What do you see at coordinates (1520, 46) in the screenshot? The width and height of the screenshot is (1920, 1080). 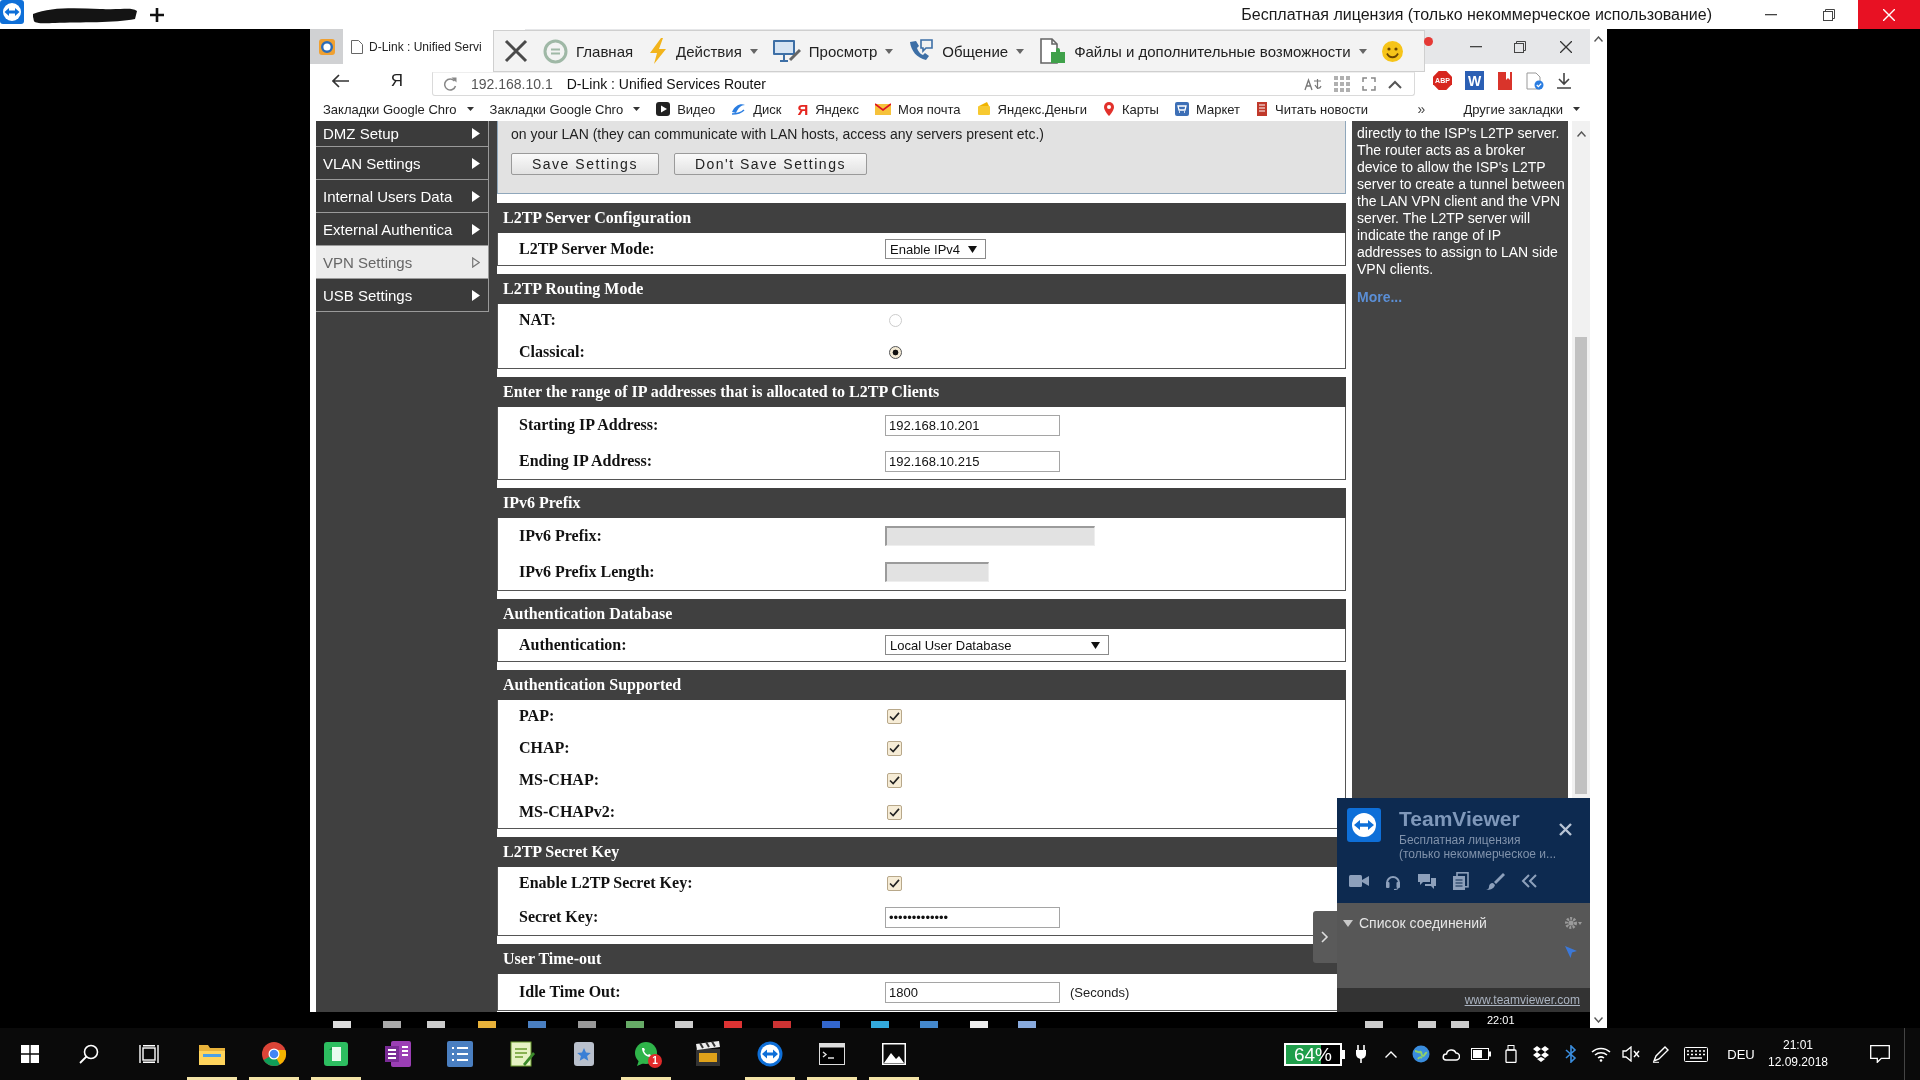 I see `restore-icon` at bounding box center [1520, 46].